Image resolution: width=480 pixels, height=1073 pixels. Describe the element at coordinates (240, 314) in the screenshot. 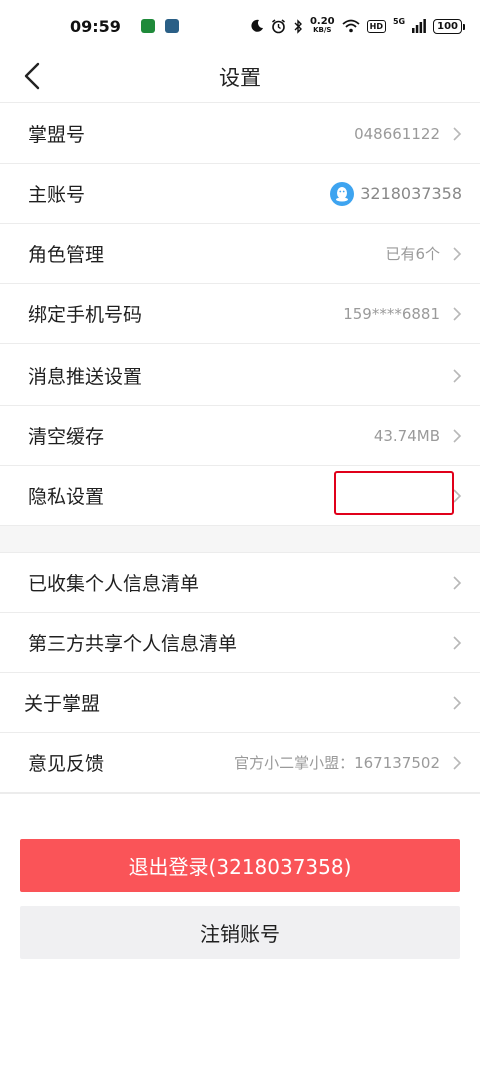

I see `row-bind-phone: 绑定手机号码 159****6881` at that location.